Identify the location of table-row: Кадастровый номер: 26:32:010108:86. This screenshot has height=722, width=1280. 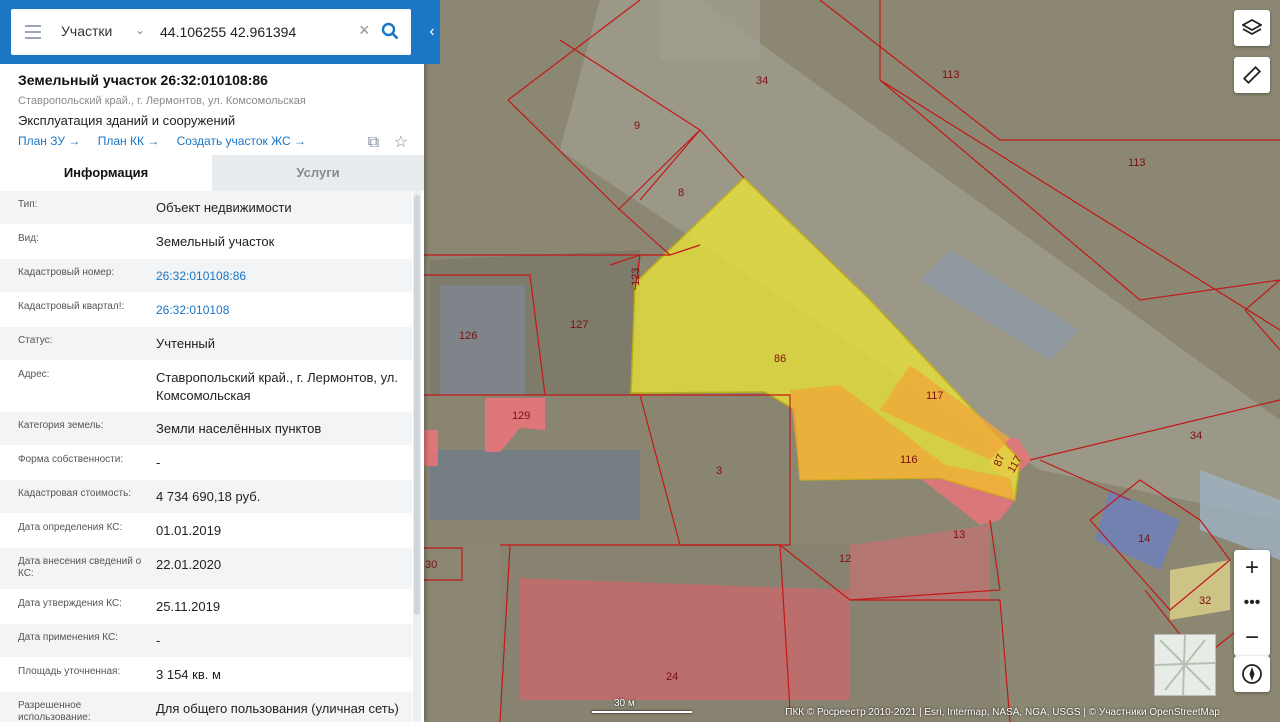
(206, 276).